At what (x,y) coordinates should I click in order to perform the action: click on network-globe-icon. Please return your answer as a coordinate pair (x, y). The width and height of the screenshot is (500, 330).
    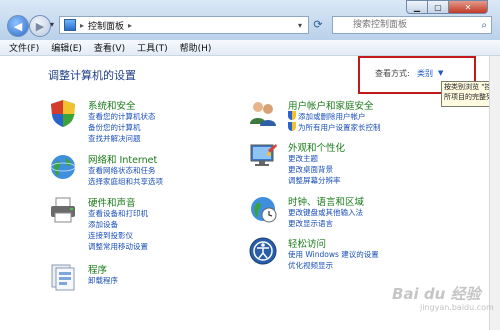
    Looking at the image, I should click on (63, 167).